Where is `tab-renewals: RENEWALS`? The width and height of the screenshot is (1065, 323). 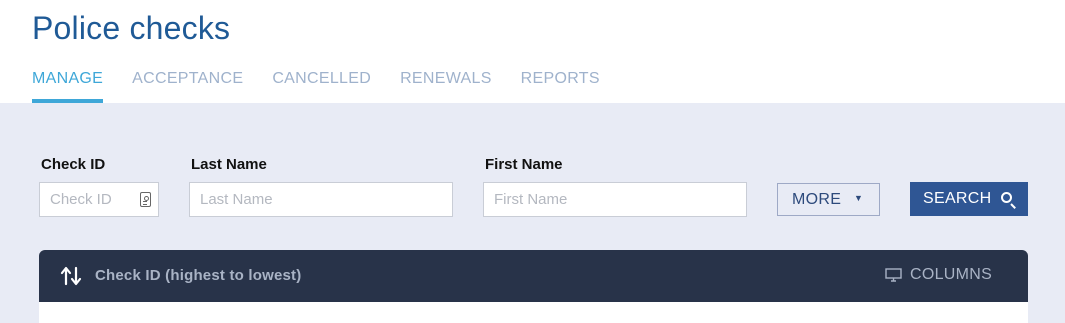
tab-renewals: RENEWALS is located at coordinates (446, 86).